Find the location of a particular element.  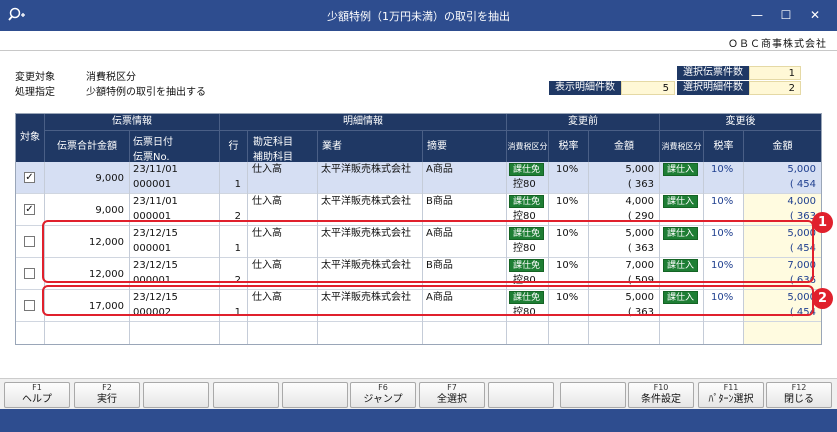

callout-badge-2: 2 is located at coordinates (822, 298).